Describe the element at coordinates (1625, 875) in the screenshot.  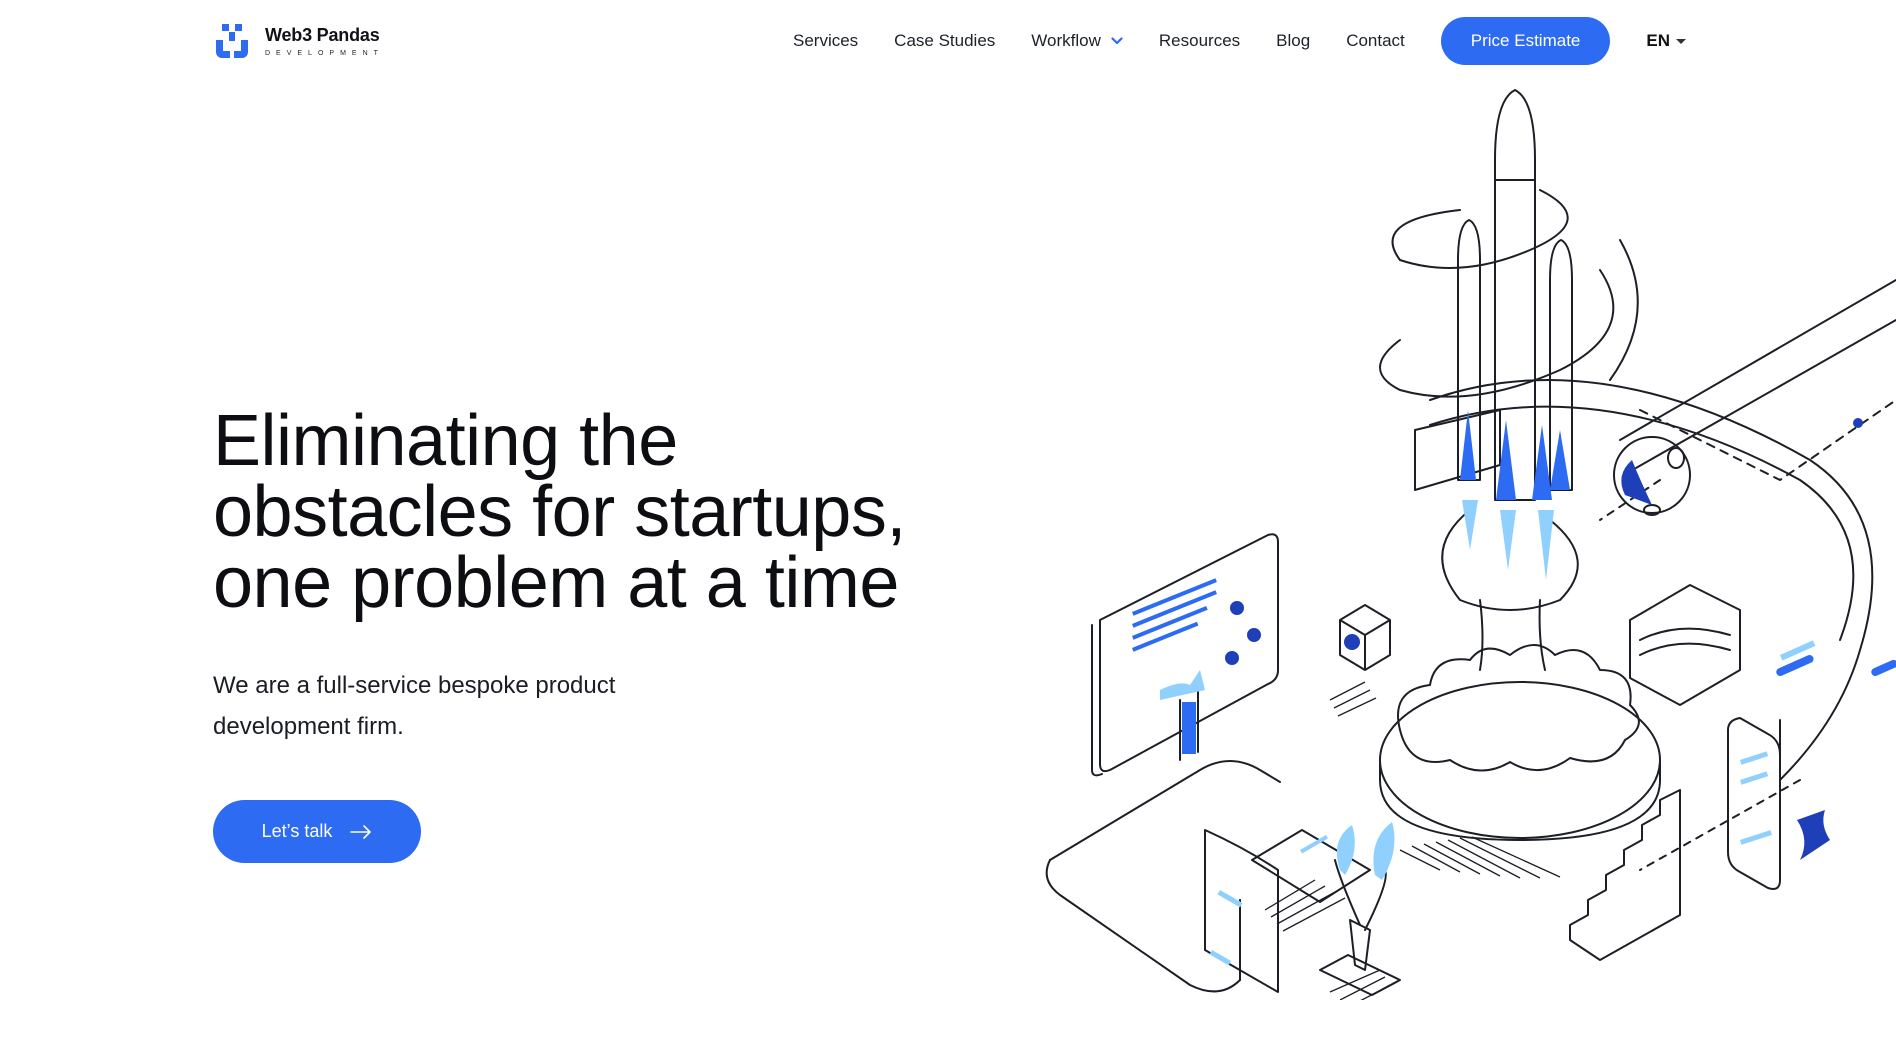
I see `stairs-icon` at that location.